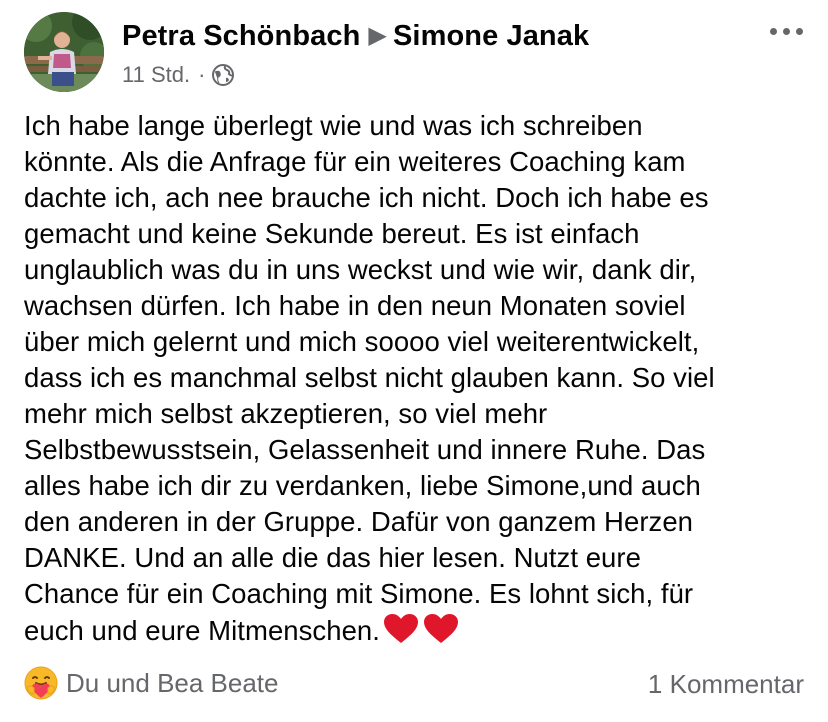 This screenshot has height=722, width=828. Describe the element at coordinates (156, 75) in the screenshot. I see `post-timestamp: 11 Std.` at that location.